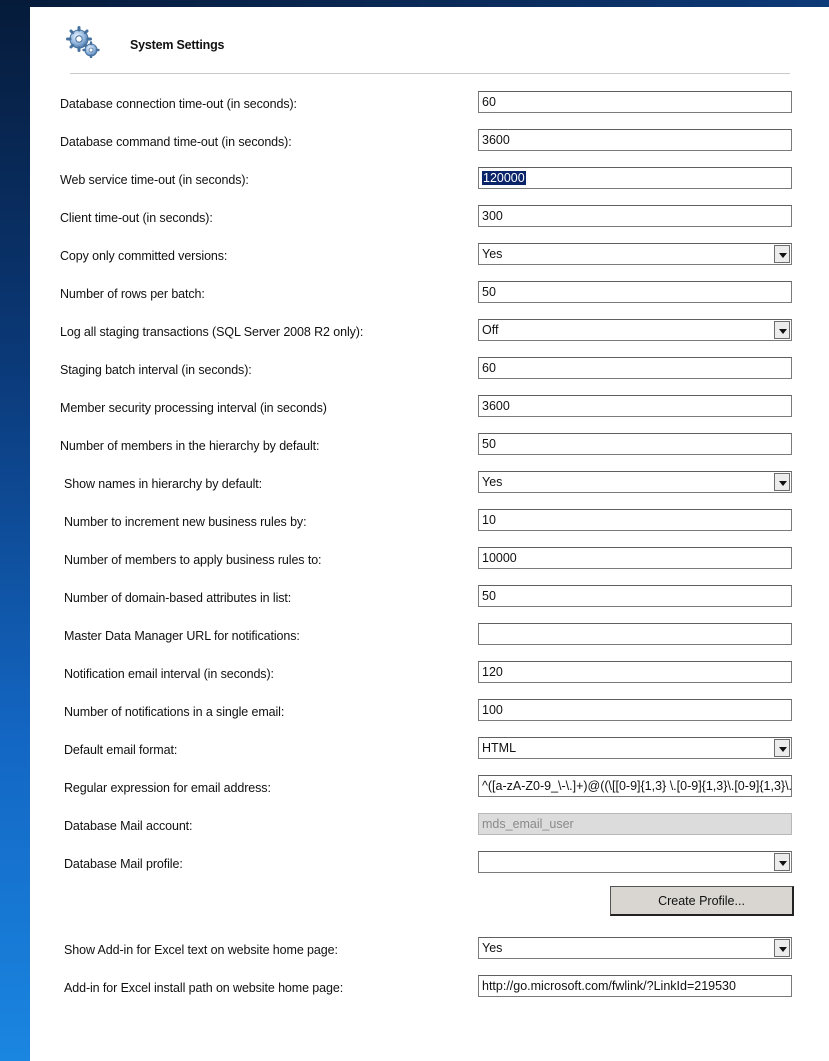  What do you see at coordinates (429, 483) in the screenshot?
I see `setting-row-show-names-in-hierarchy-by-default: Show names in hierarchy by default: Yes` at bounding box center [429, 483].